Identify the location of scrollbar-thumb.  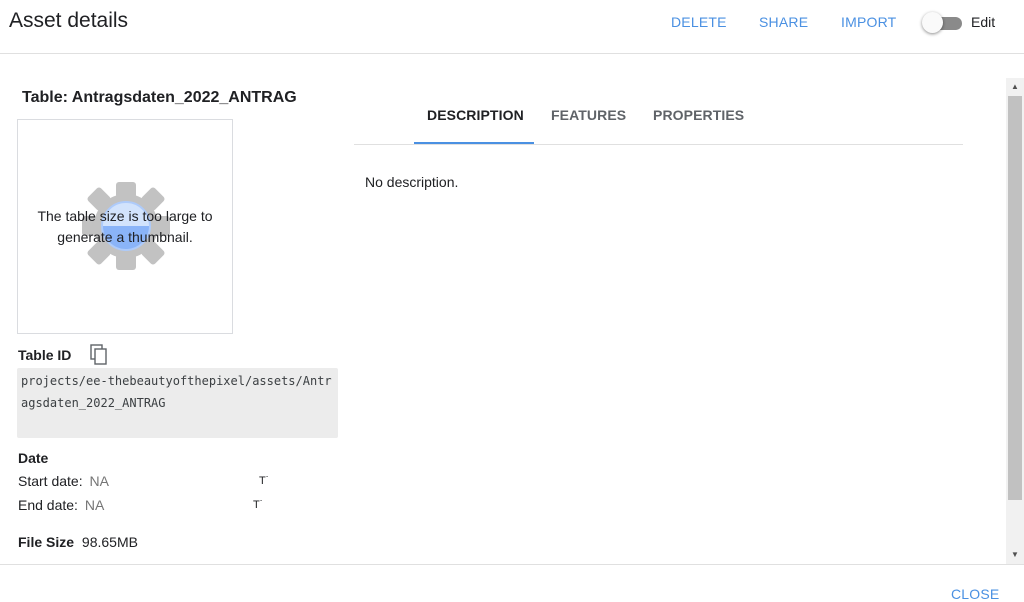
(1015, 298).